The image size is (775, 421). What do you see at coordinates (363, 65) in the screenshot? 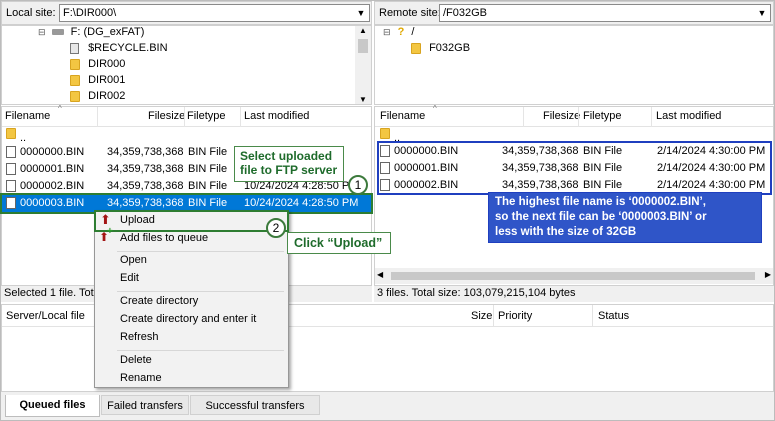
I see `local-tree-scrollbar: ▲ ▼` at bounding box center [363, 65].